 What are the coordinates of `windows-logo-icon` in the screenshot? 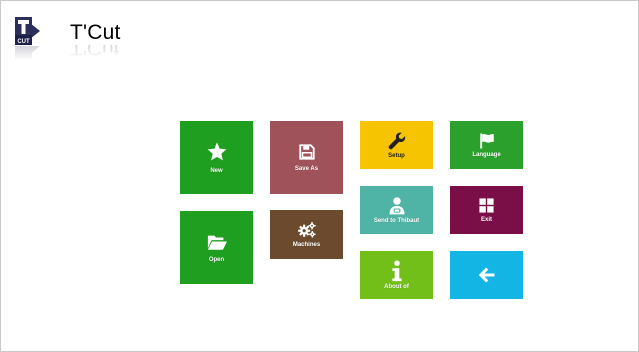 It's located at (486, 205).